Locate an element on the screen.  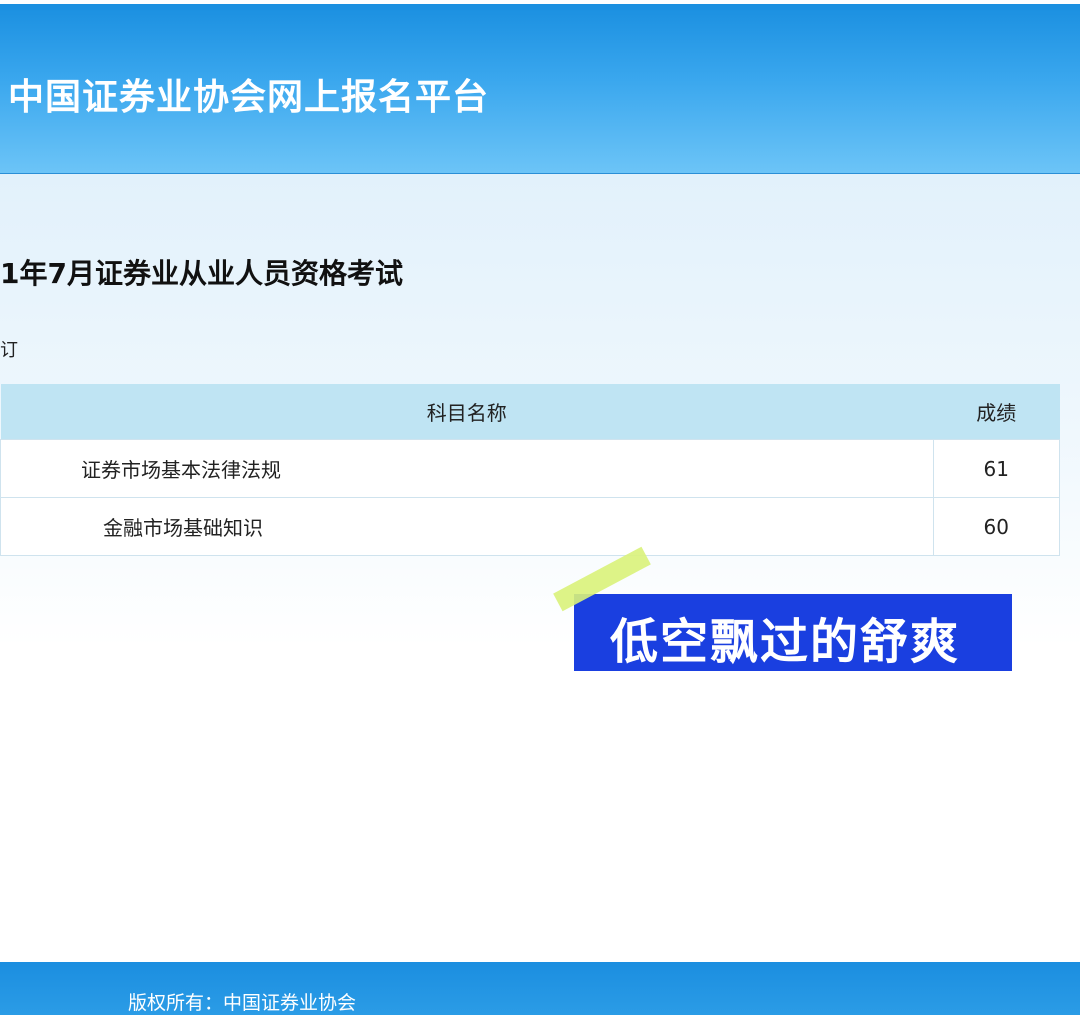
column-header-score: 成绩 is located at coordinates (996, 412).